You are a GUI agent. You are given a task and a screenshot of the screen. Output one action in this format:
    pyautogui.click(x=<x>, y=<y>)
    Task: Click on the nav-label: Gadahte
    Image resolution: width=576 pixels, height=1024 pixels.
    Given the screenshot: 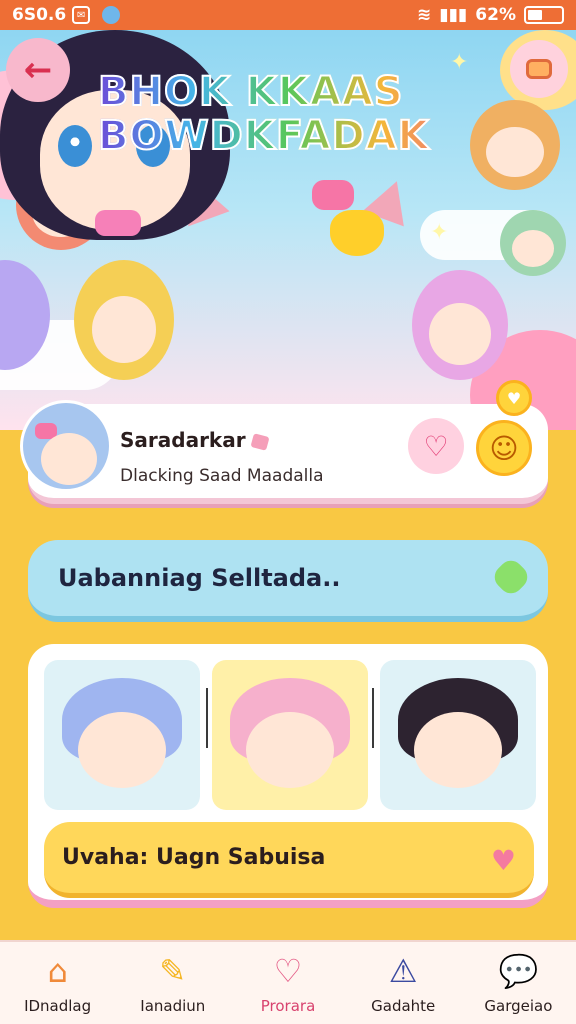 What is the action you would take?
    pyautogui.click(x=403, y=1006)
    